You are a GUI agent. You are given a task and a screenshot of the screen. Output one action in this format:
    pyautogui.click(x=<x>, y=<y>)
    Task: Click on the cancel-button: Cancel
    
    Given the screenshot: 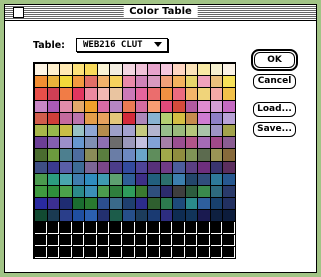 What is the action you would take?
    pyautogui.click(x=274, y=81)
    